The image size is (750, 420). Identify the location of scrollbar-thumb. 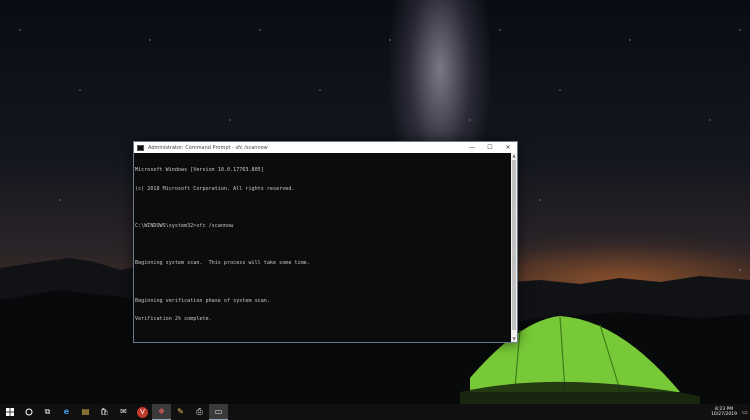
(514, 245).